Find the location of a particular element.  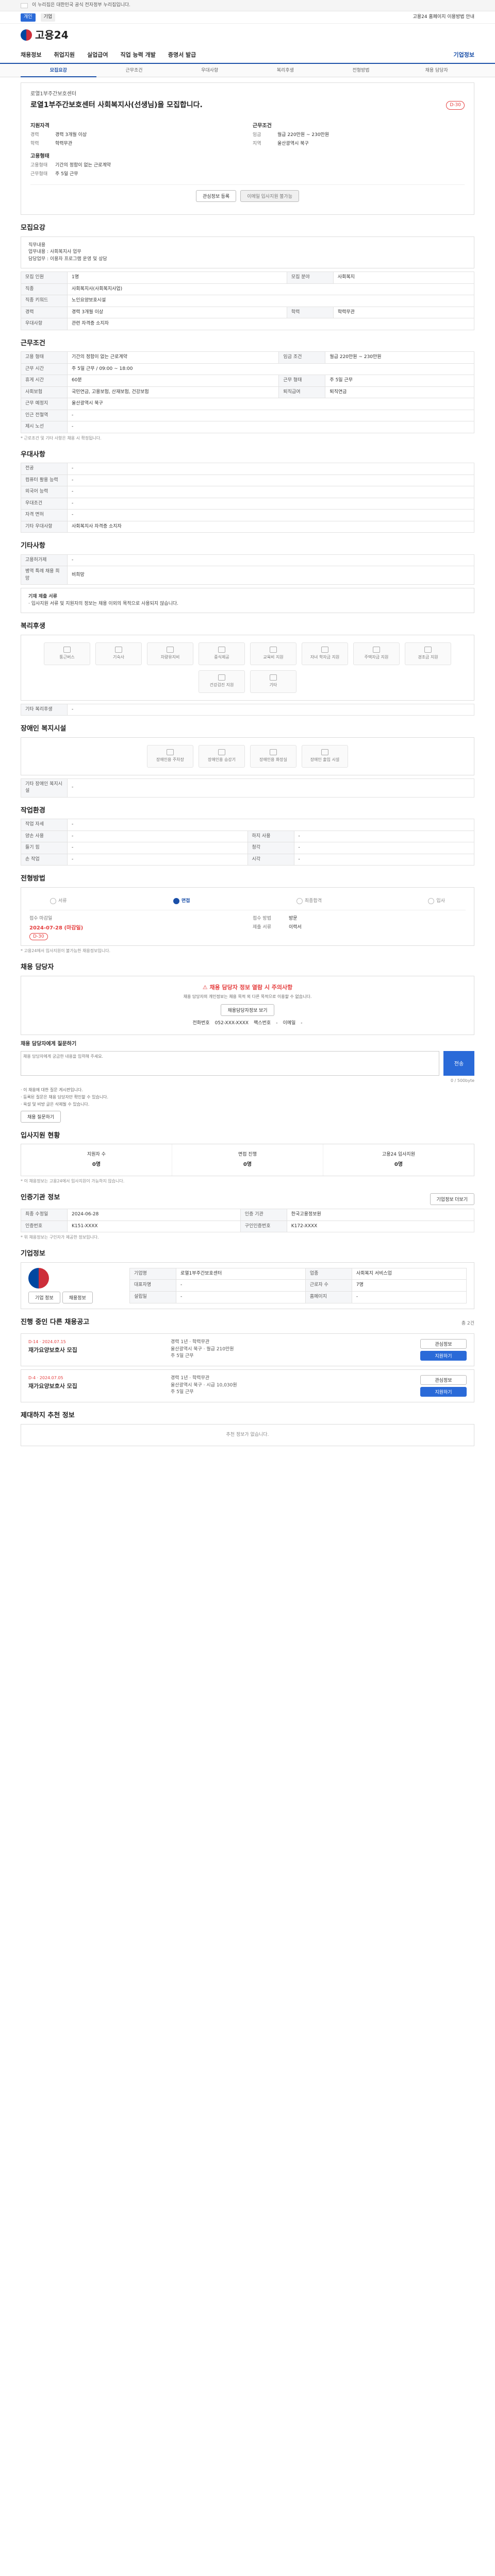

row-value: 경력 3개월 이상 is located at coordinates (177, 312).